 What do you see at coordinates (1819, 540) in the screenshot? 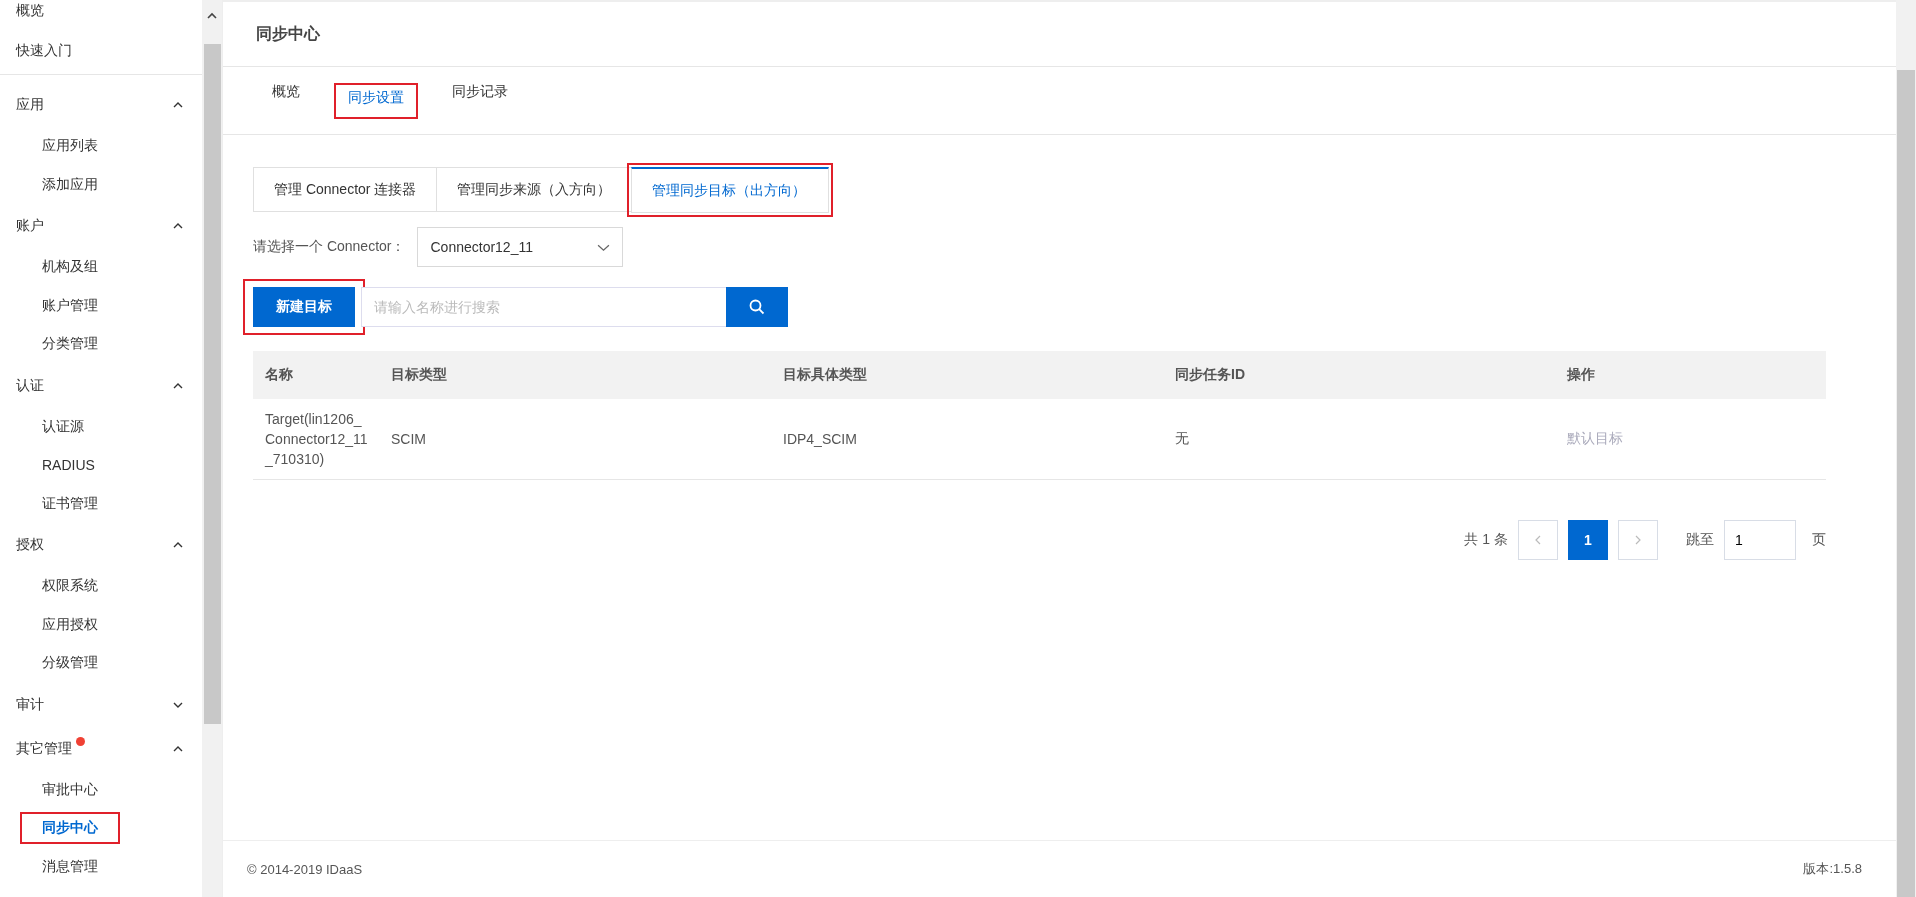
I see `page-unit: 页` at bounding box center [1819, 540].